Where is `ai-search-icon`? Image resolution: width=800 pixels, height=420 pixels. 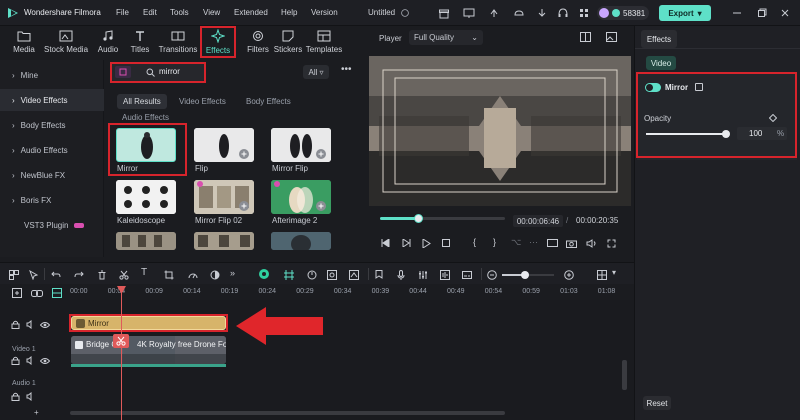 ai-search-icon is located at coordinates (123, 72).